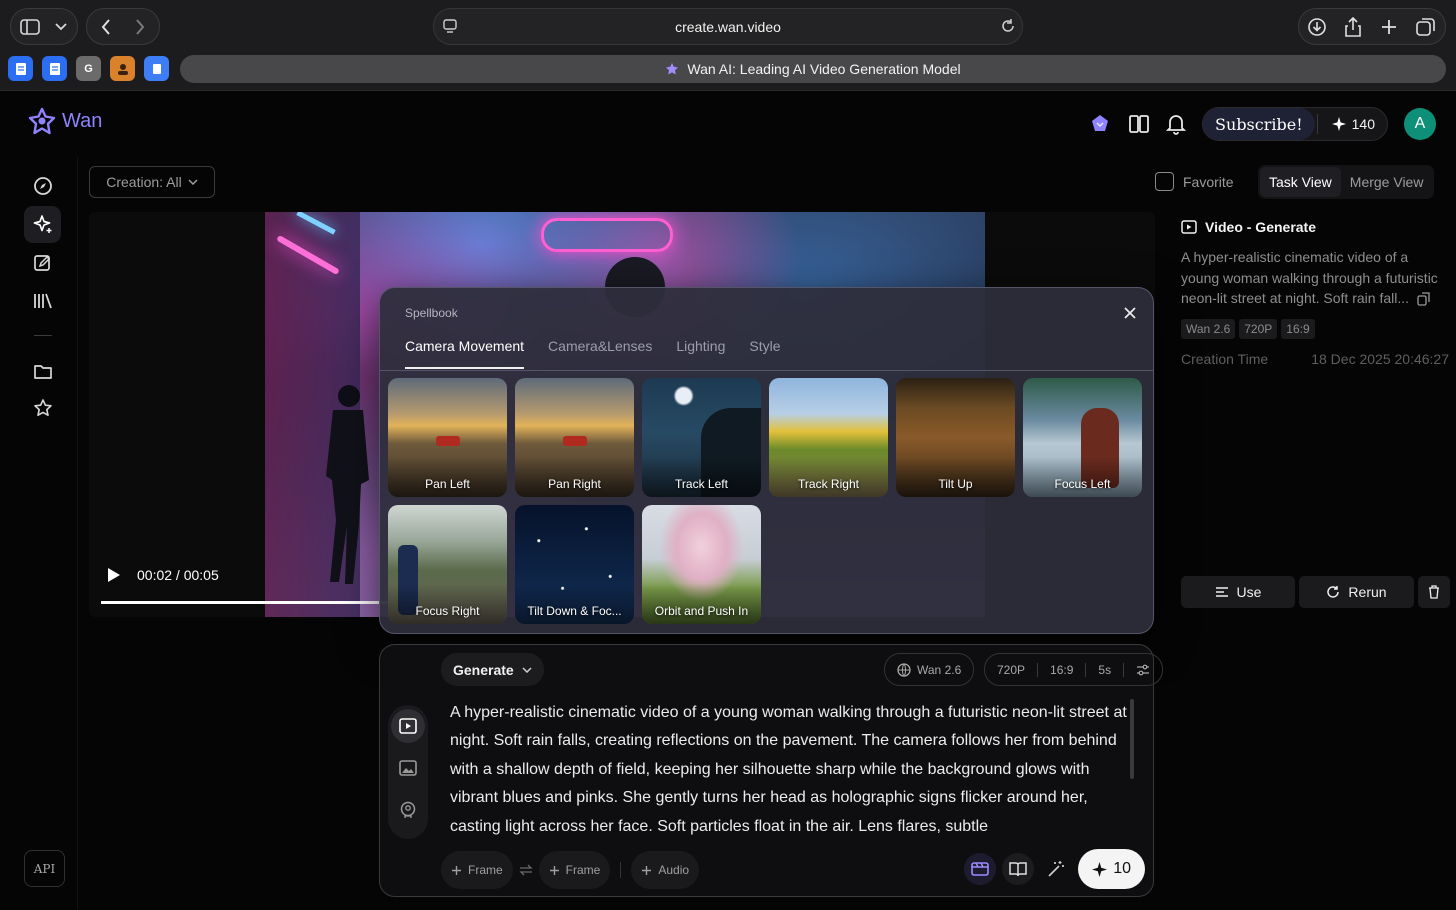 The width and height of the screenshot is (1456, 910). What do you see at coordinates (88, 68) in the screenshot?
I see `favorite-g-icon: G` at bounding box center [88, 68].